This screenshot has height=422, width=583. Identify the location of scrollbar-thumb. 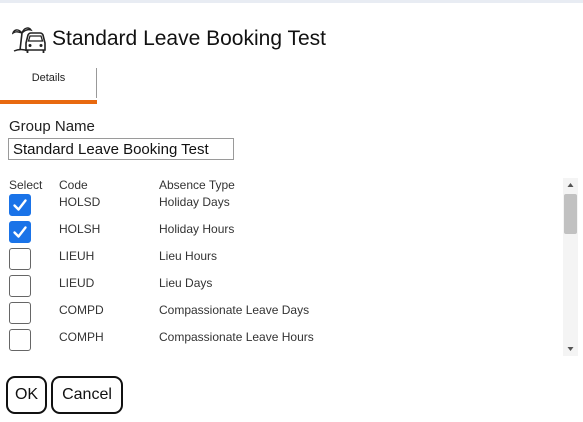
(570, 214).